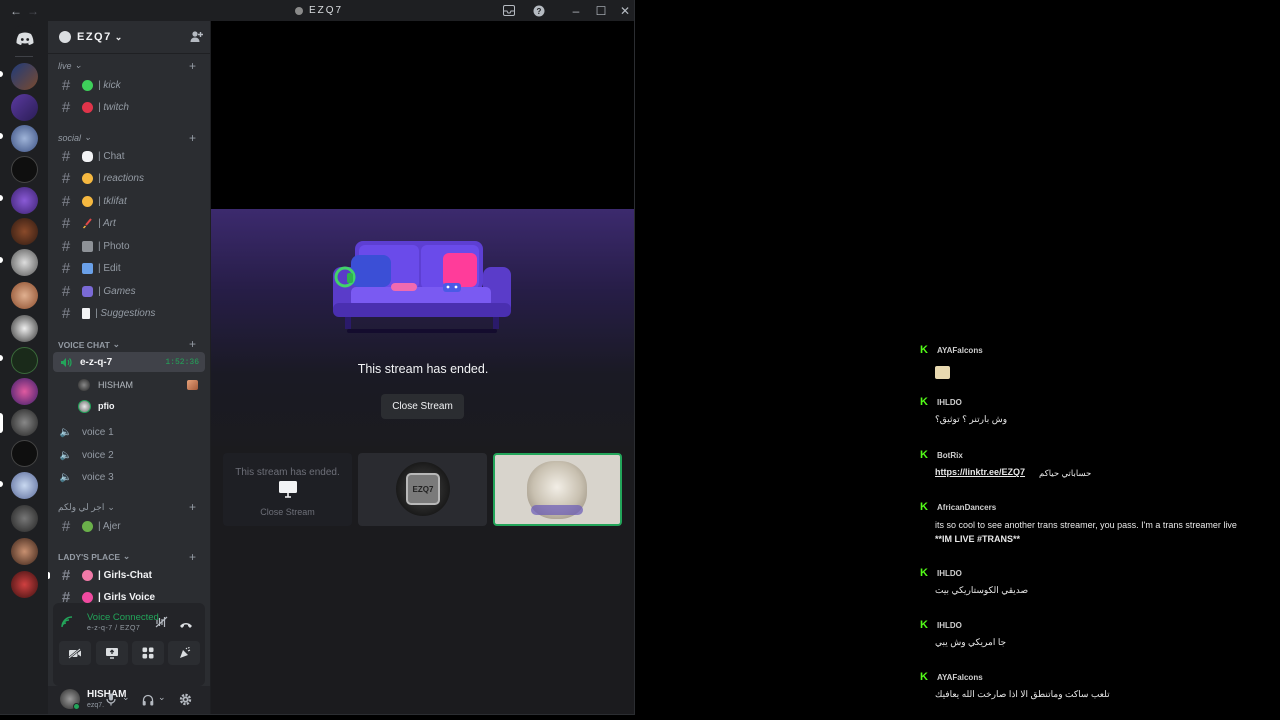  I want to click on category-voice-chat: VOICE CHAT ⌄, so click(89, 344).